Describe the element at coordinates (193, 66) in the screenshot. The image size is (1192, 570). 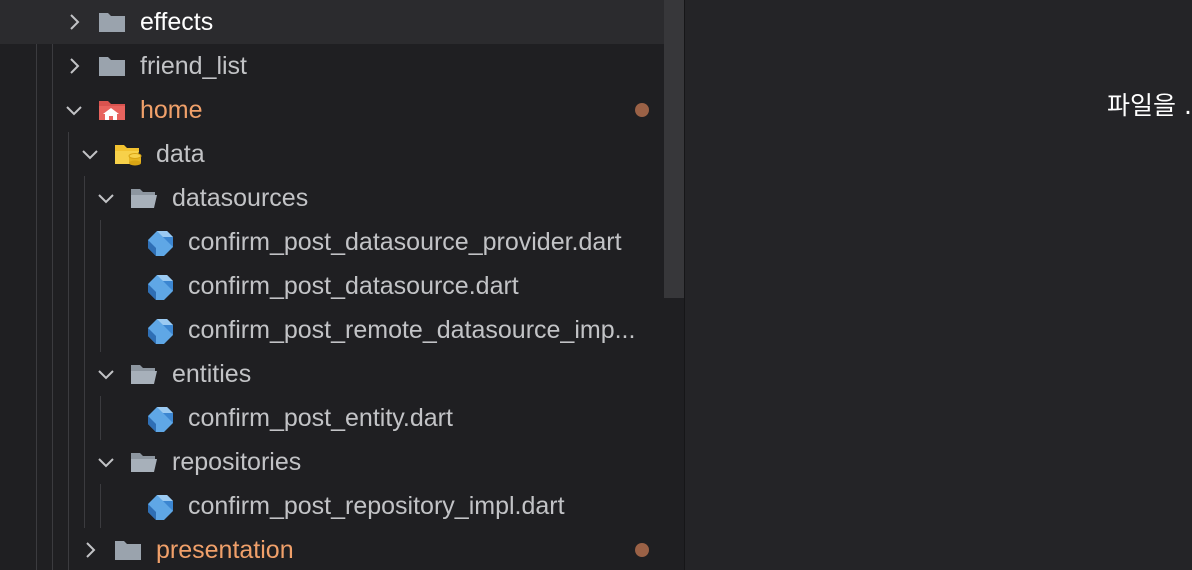
I see `tree-item-label: friend_list` at that location.